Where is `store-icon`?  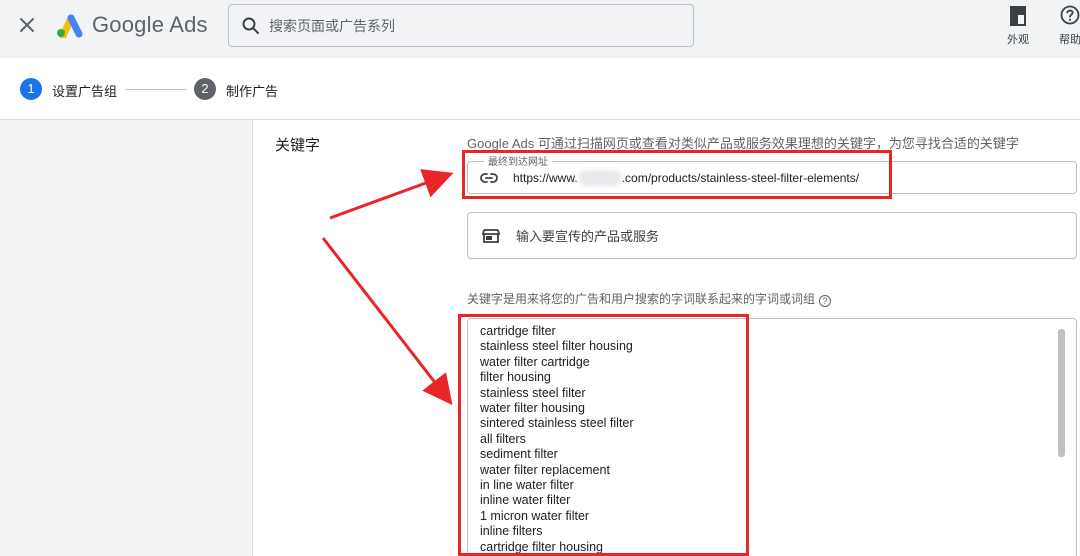 store-icon is located at coordinates (491, 236).